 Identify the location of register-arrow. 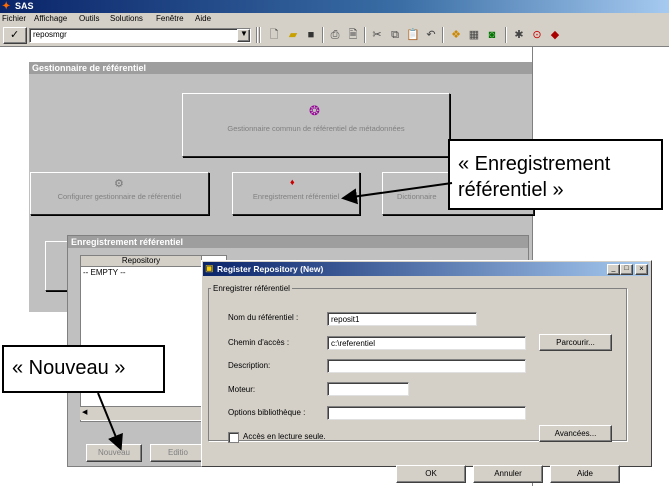
(397, 193).